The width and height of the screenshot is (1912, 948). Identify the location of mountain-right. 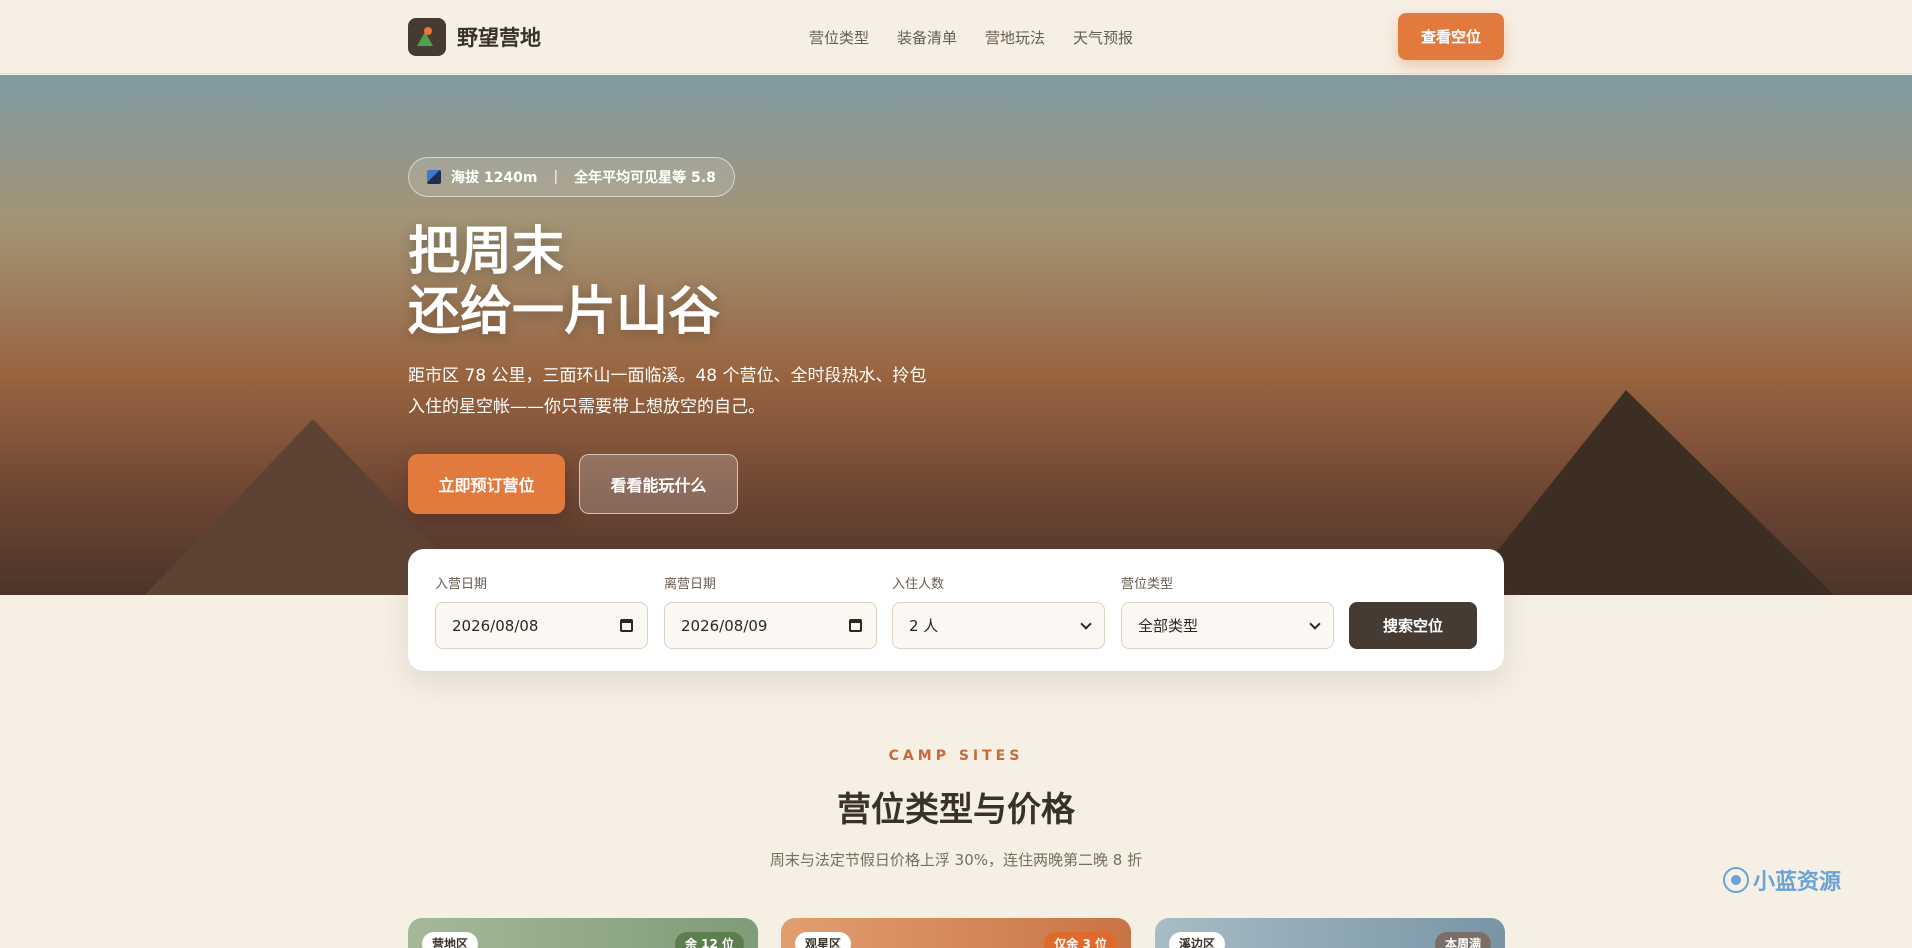
(1648, 492).